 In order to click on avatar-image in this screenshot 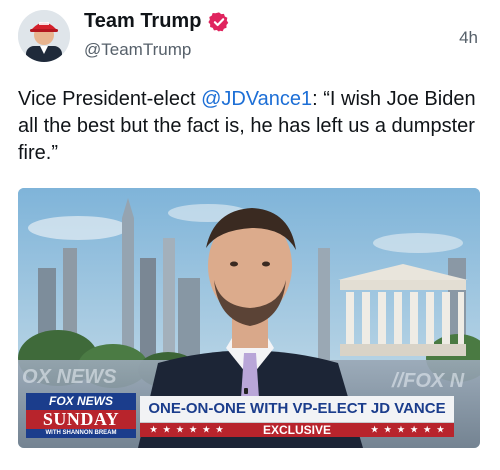, I will do `click(44, 36)`.